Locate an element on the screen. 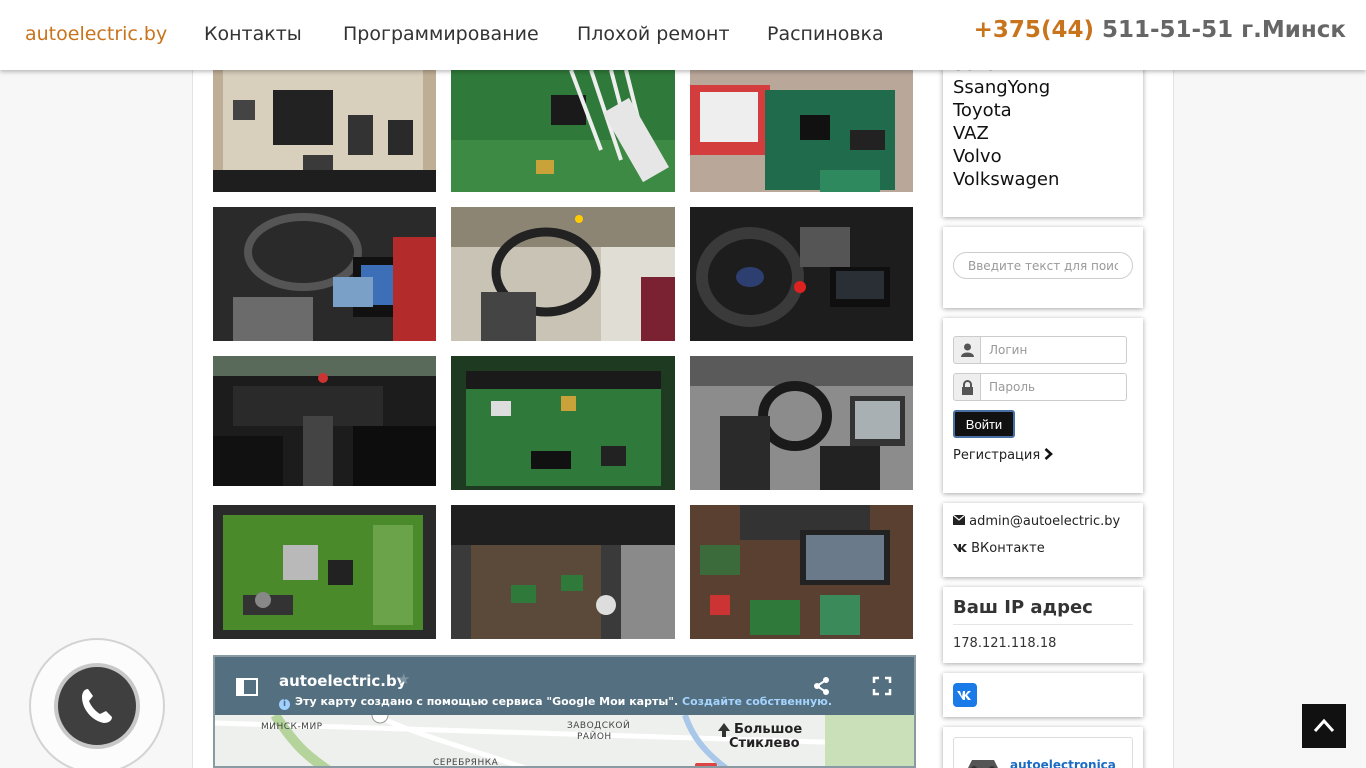 The width and height of the screenshot is (1366, 768). map-title: autoelectric.by is located at coordinates (343, 681).